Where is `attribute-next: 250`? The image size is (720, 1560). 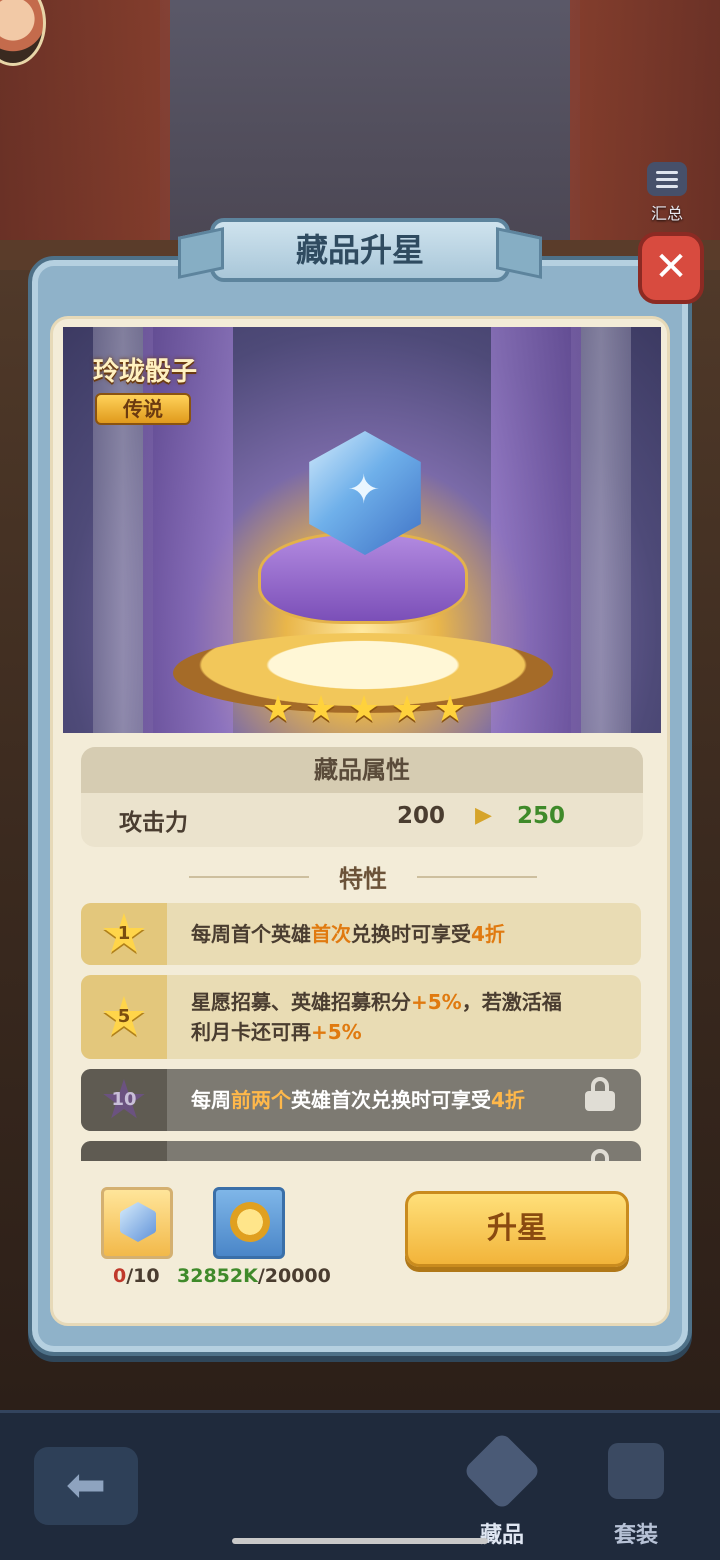
attribute-next: 250 is located at coordinates (541, 816).